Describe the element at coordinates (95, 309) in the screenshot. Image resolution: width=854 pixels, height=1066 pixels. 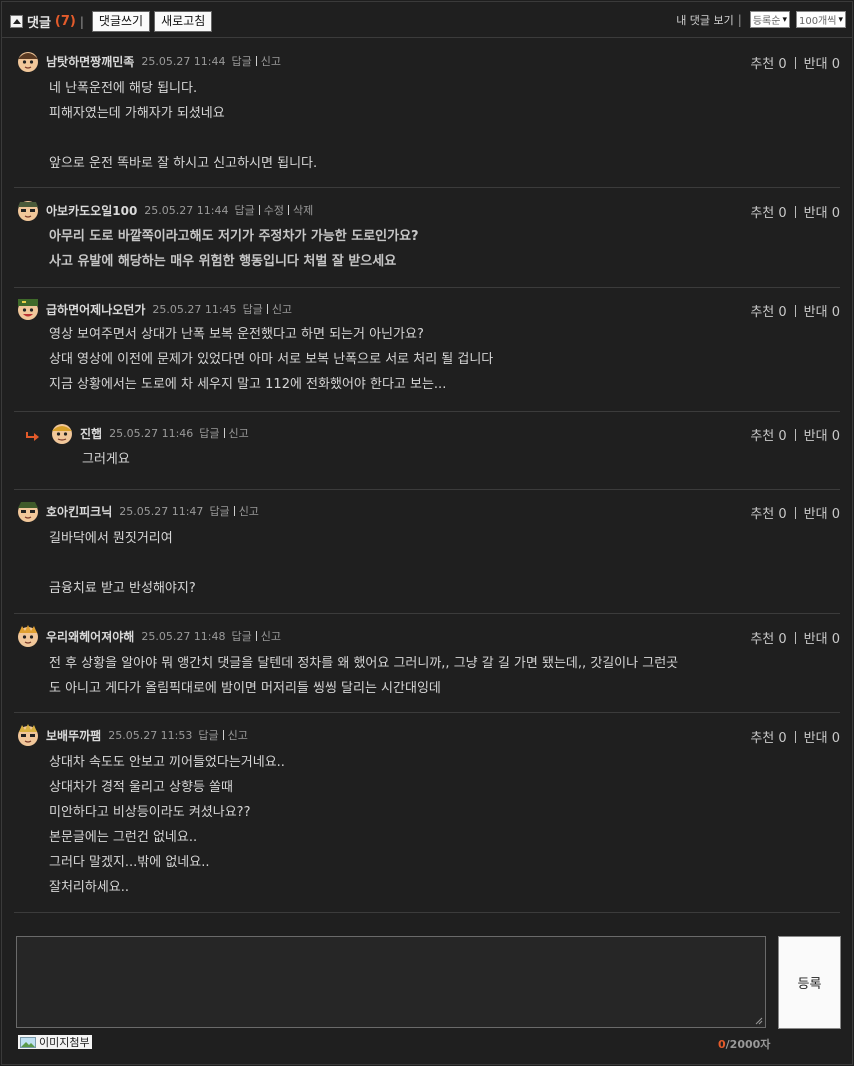
I see `comment-author: 급하면어제나오던가` at that location.